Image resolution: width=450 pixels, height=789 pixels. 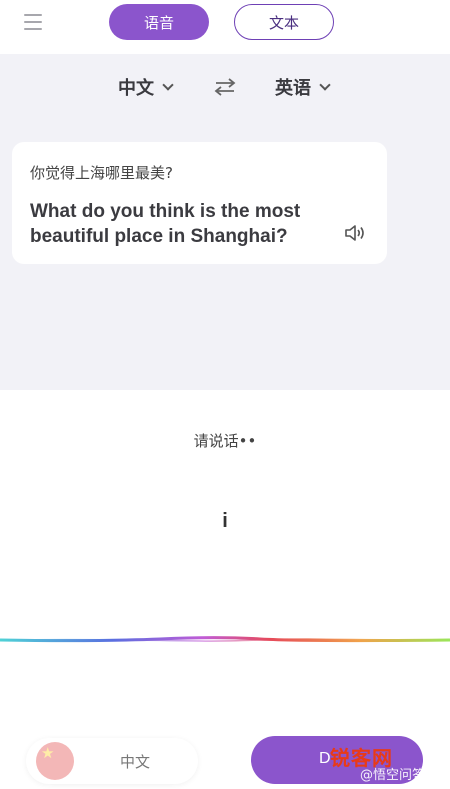 I want to click on menu-icon, so click(x=33, y=23).